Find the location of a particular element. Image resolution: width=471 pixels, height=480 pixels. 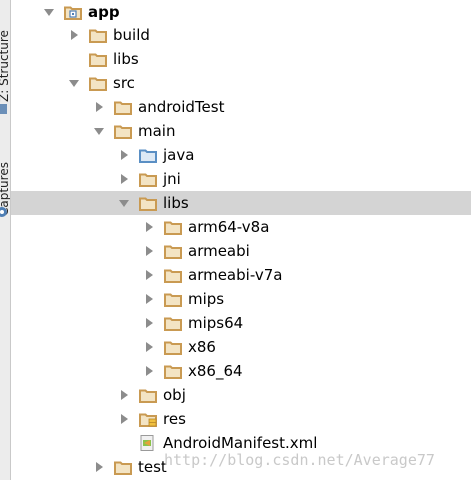

tree-row-armeabi: armeabi is located at coordinates (241, 251).